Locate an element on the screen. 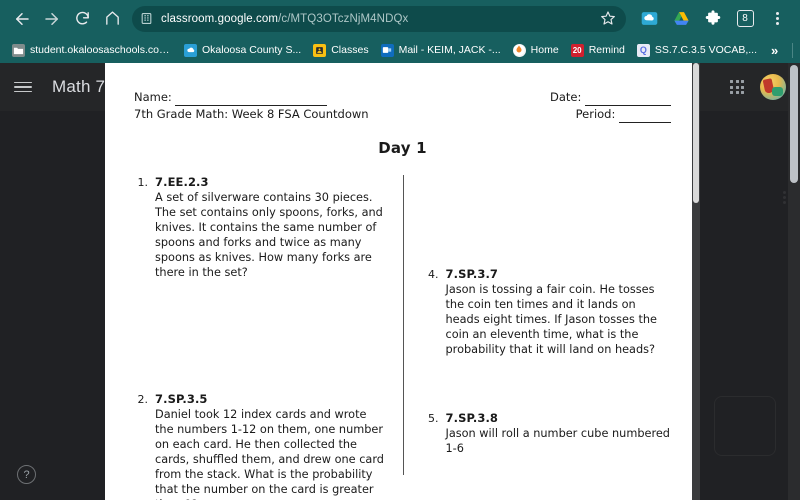 This screenshot has width=800, height=500. url-path: /c/MTQ3OTczNjM4NDQx is located at coordinates (343, 18).